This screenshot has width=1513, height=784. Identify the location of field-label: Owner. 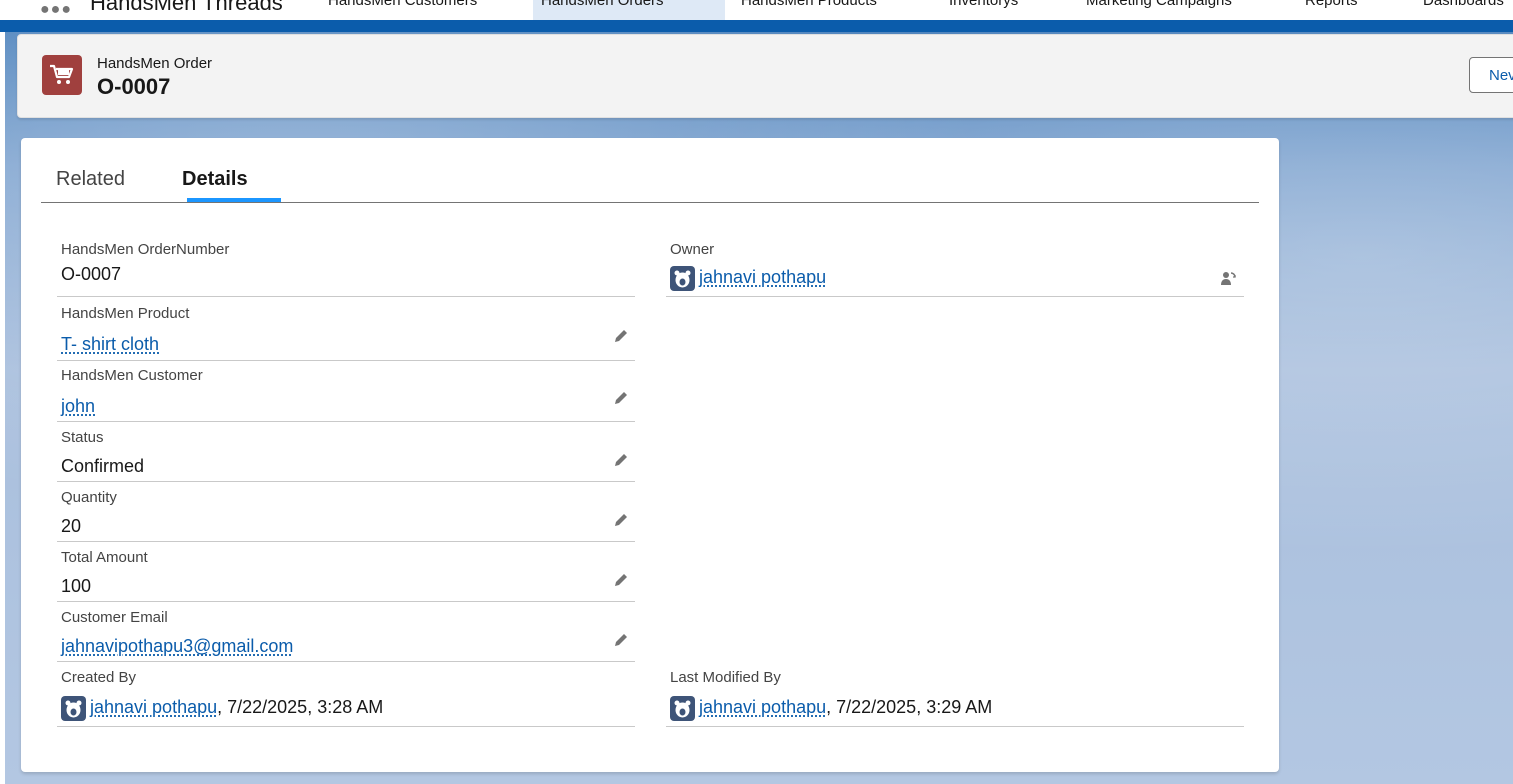
(692, 249).